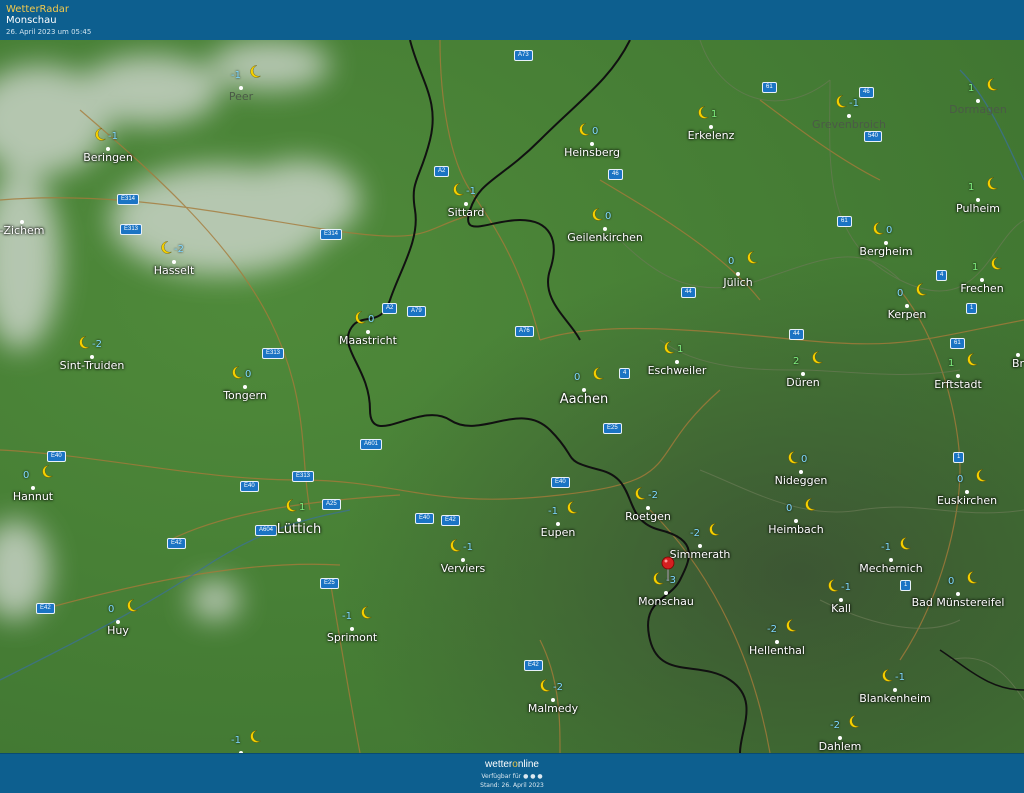  I want to click on station-name: Grevenbroich, so click(849, 124).